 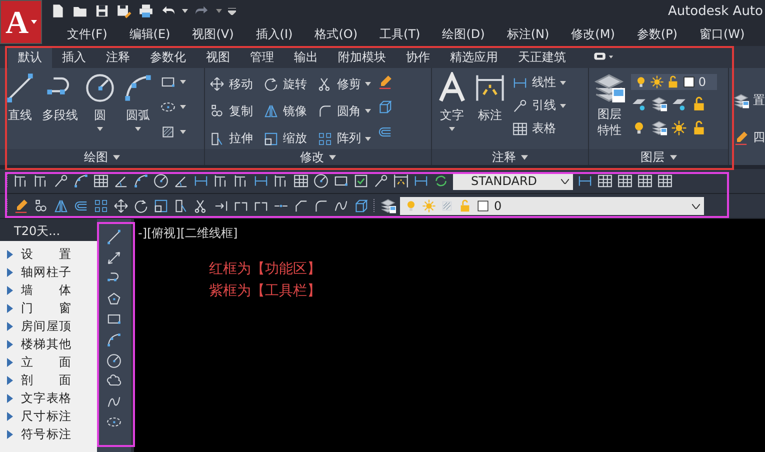 I want to click on ribbon-tool-button: 引线, so click(x=539, y=105).